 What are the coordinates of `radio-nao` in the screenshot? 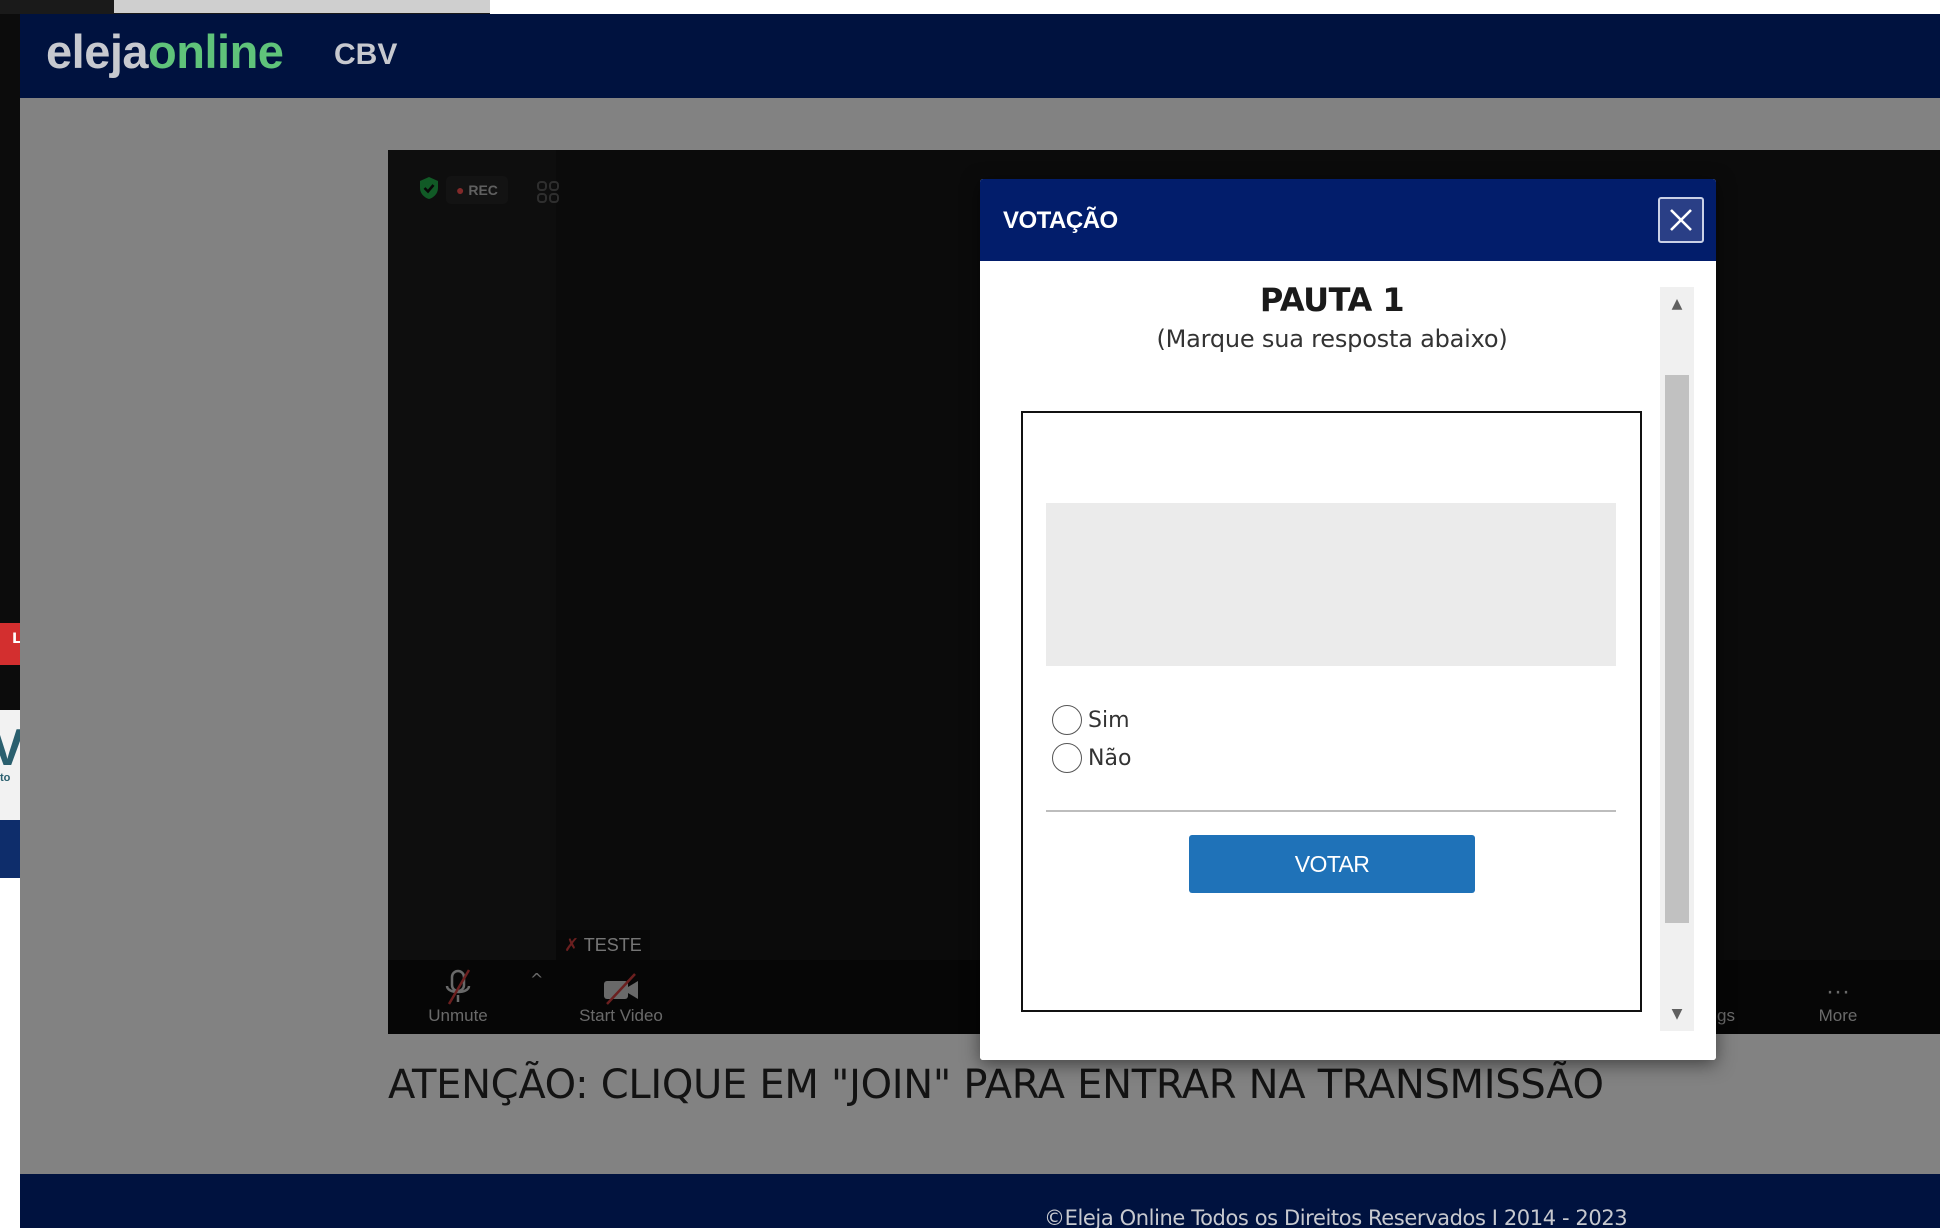 It's located at (1067, 758).